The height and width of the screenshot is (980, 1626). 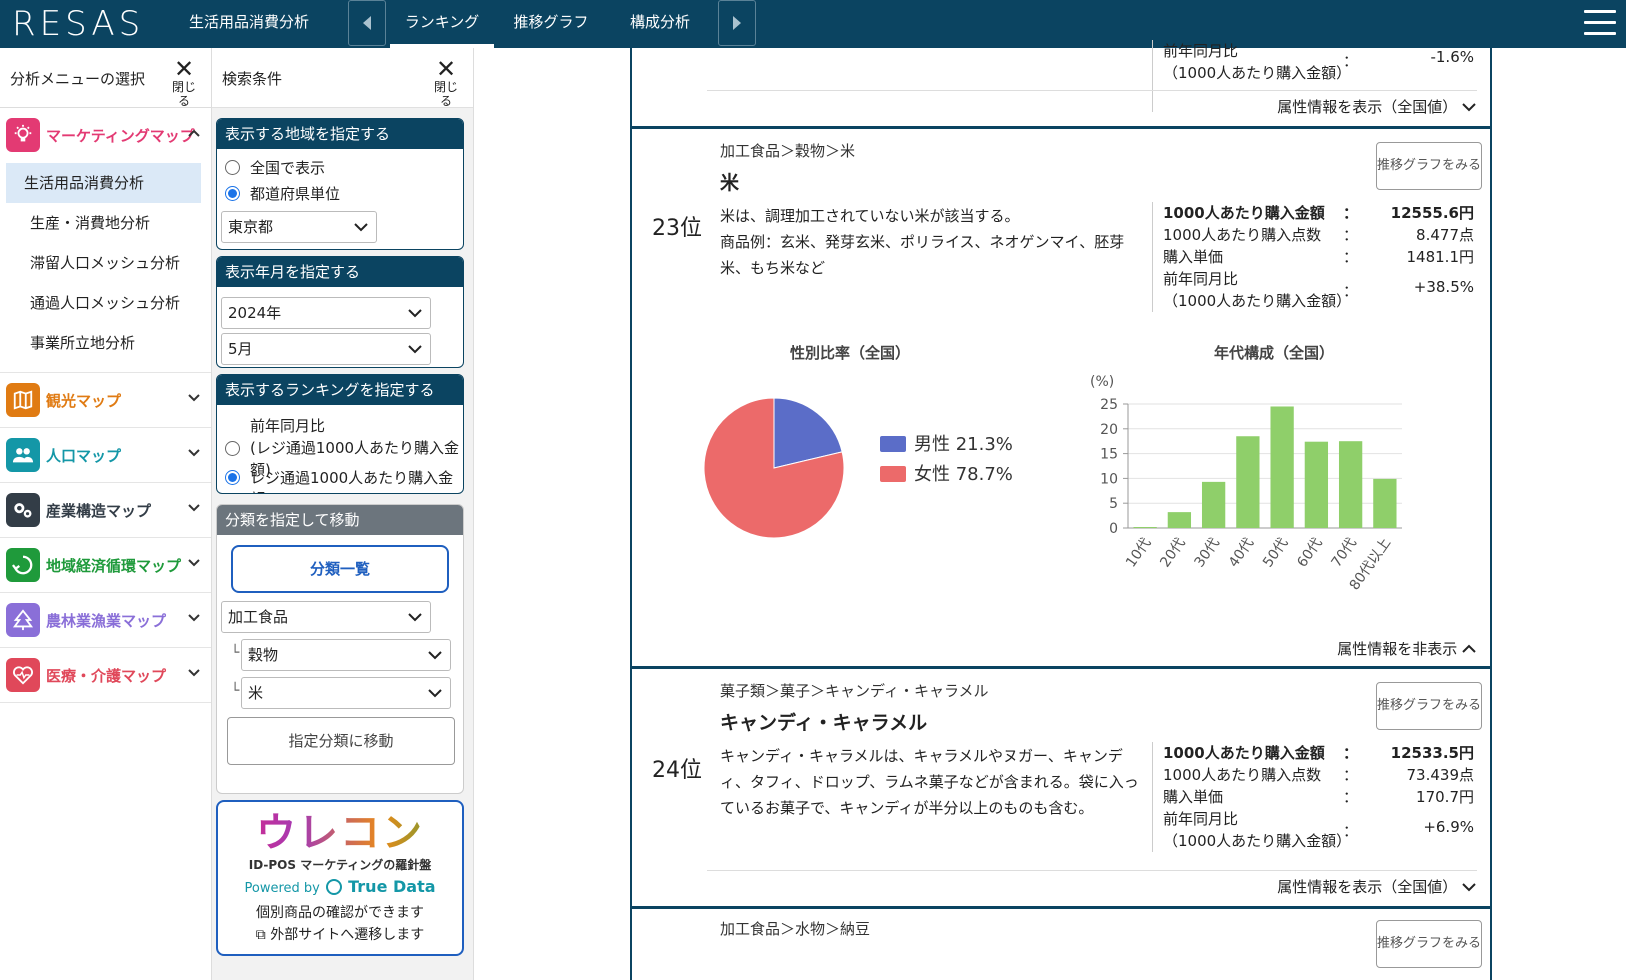 I want to click on y-tick-label: 10, so click(x=1109, y=479).